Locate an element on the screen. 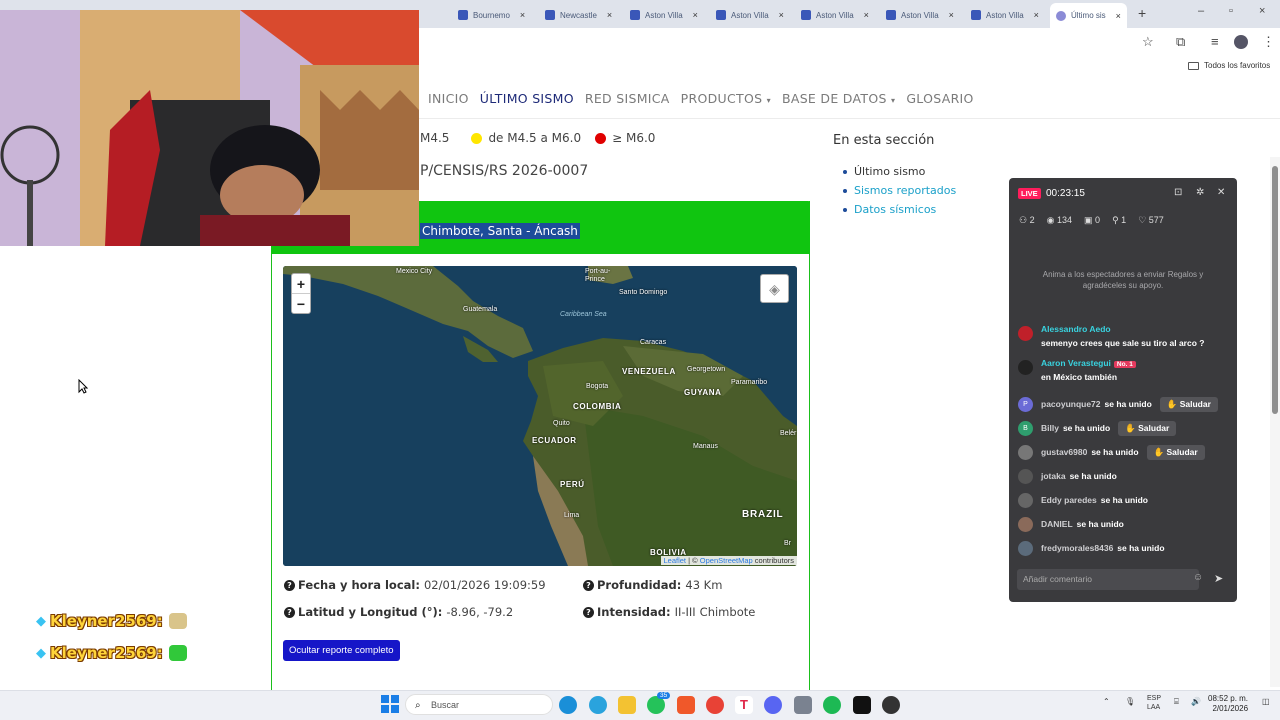 This screenshot has width=1280, height=720. info-value: -8.96, -79.2 is located at coordinates (480, 612).